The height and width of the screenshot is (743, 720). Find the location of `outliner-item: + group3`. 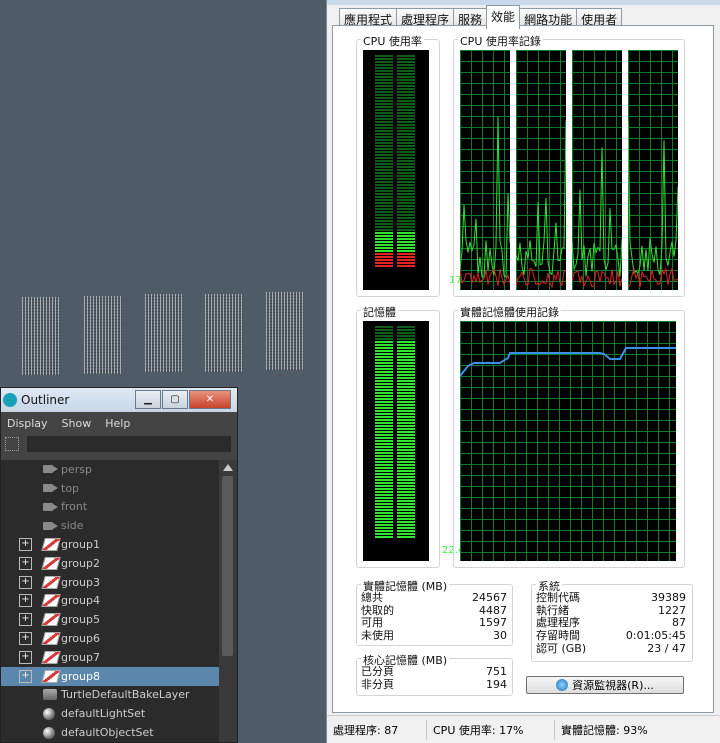

outliner-item: + group3 is located at coordinates (110, 582).